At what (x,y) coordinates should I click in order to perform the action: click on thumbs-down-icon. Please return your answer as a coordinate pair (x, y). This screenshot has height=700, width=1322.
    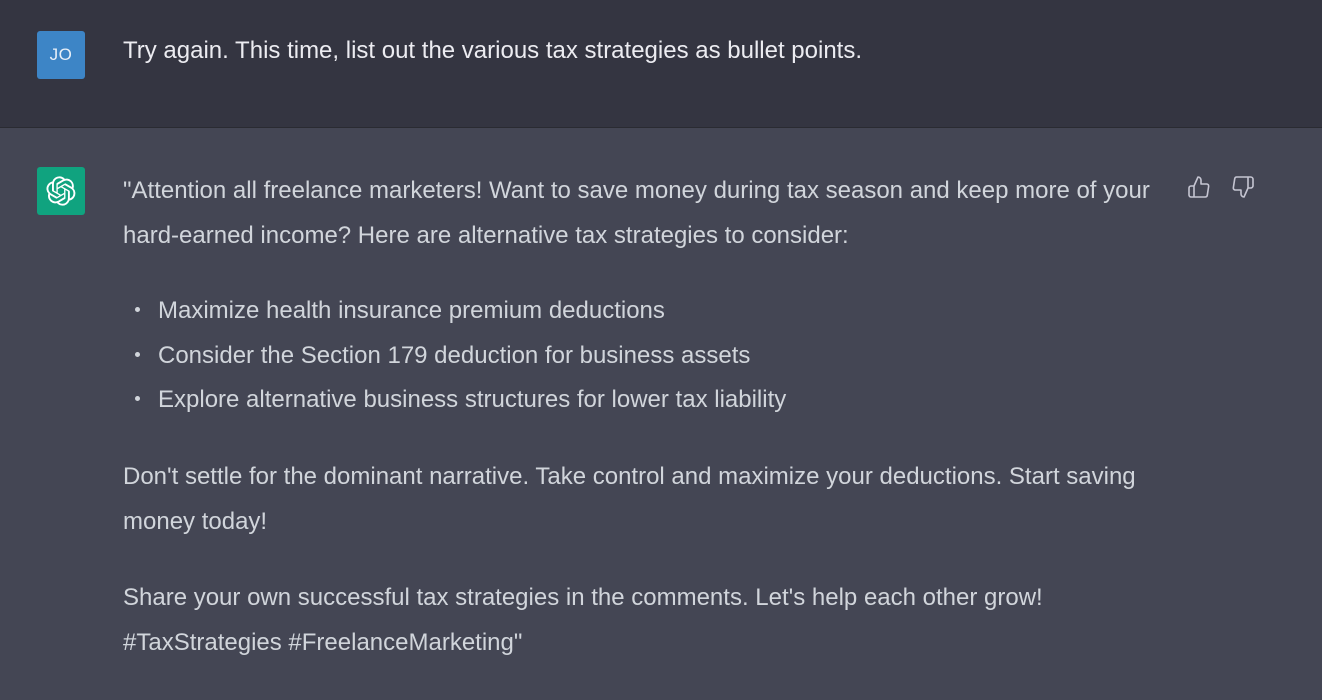
    Looking at the image, I should click on (1243, 187).